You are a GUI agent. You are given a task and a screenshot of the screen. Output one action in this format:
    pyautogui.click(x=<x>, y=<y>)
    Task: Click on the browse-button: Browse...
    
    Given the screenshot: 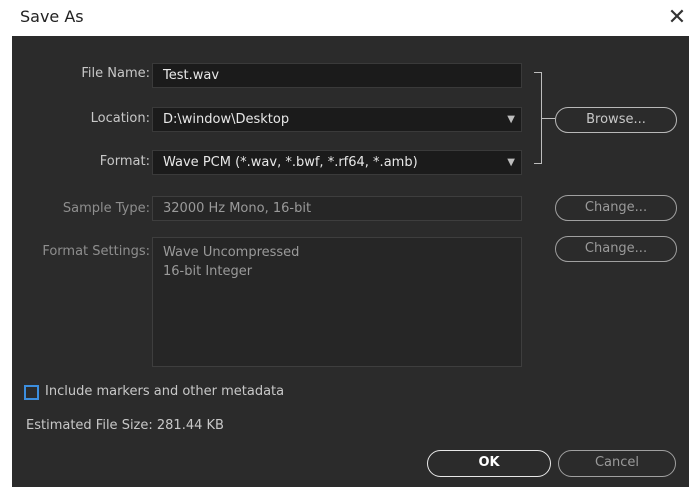 What is the action you would take?
    pyautogui.click(x=616, y=120)
    